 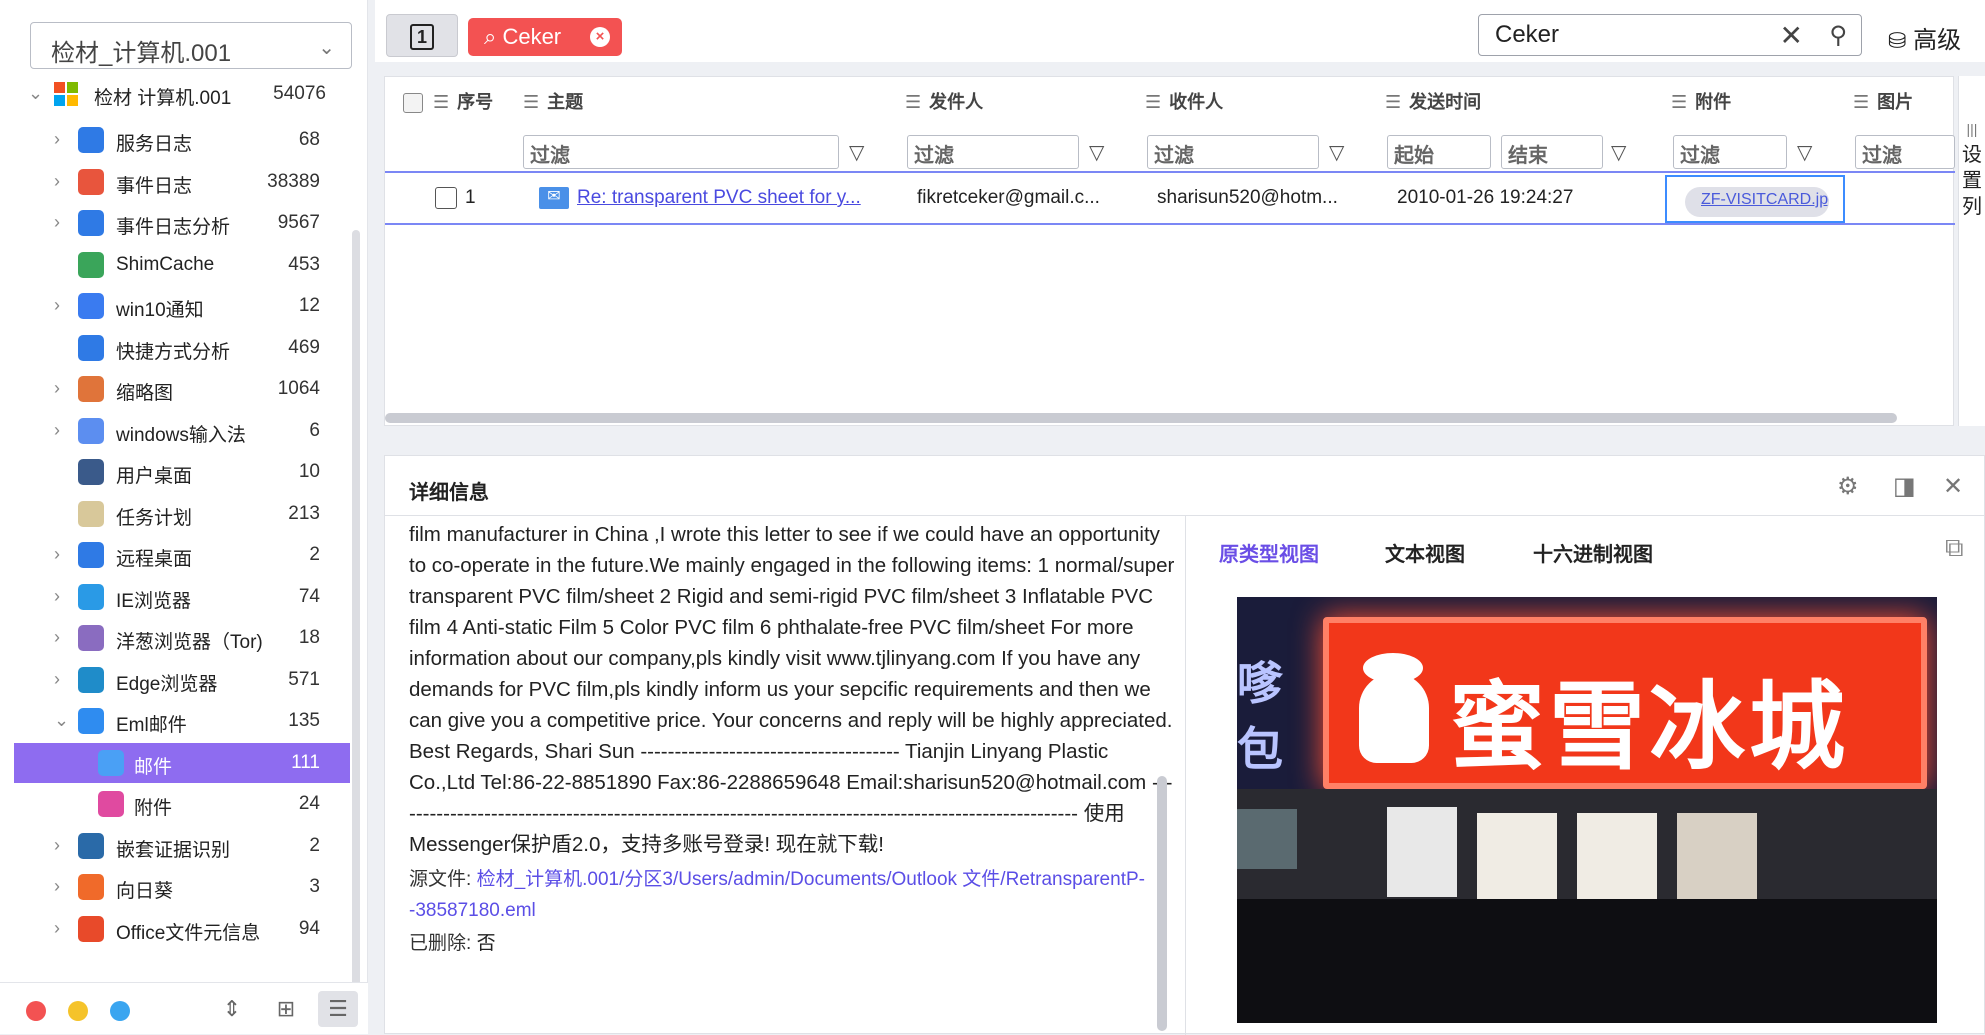 What do you see at coordinates (1425, 552) in the screenshot?
I see `tab-text-view: 文本视图` at bounding box center [1425, 552].